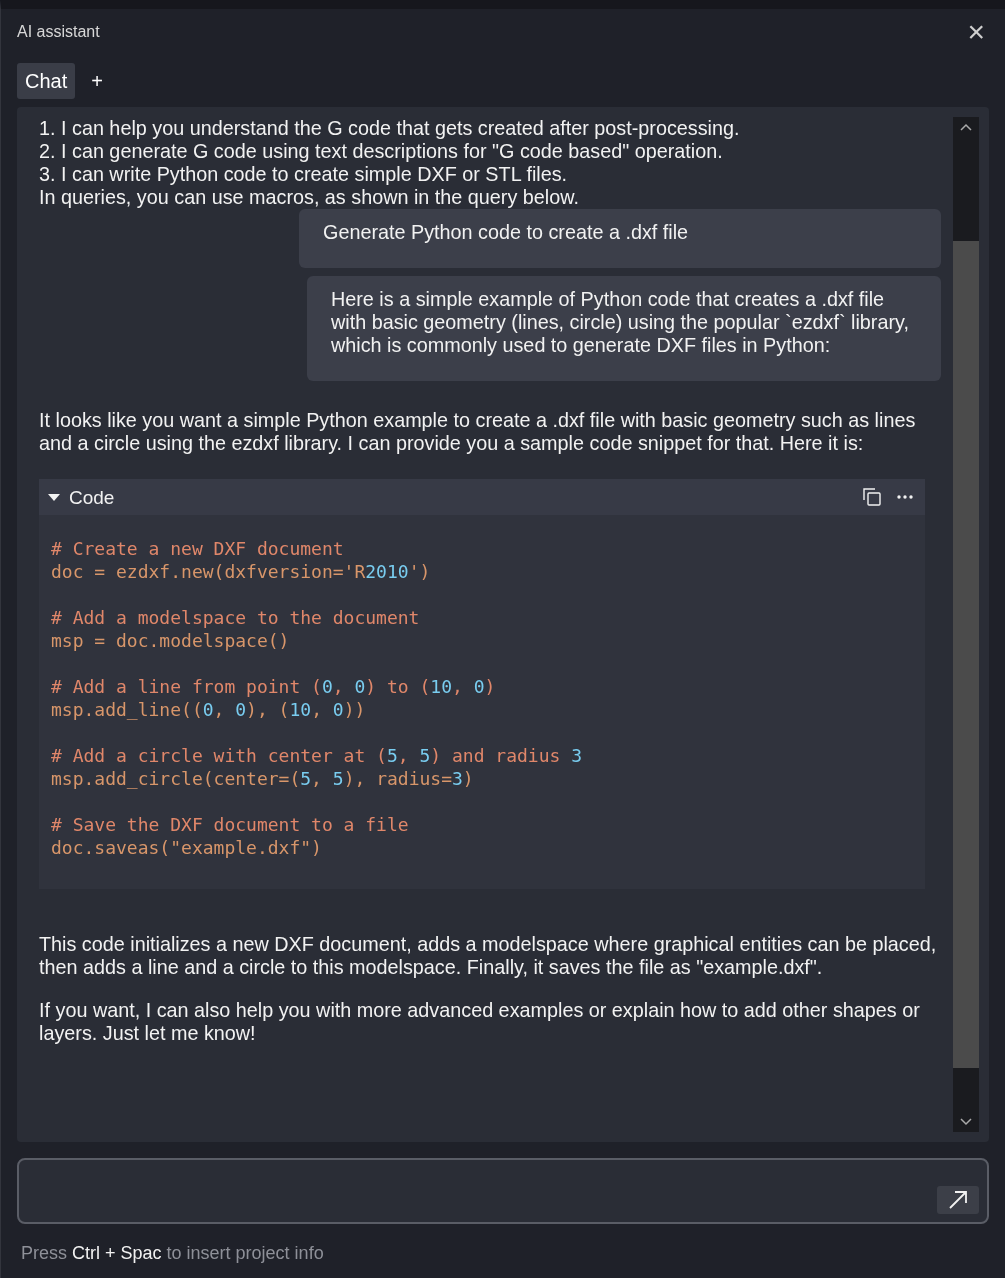 This screenshot has width=1005, height=1278. I want to click on hint-text: Press Ctrl + Spac to insert project info, so click(173, 1253).